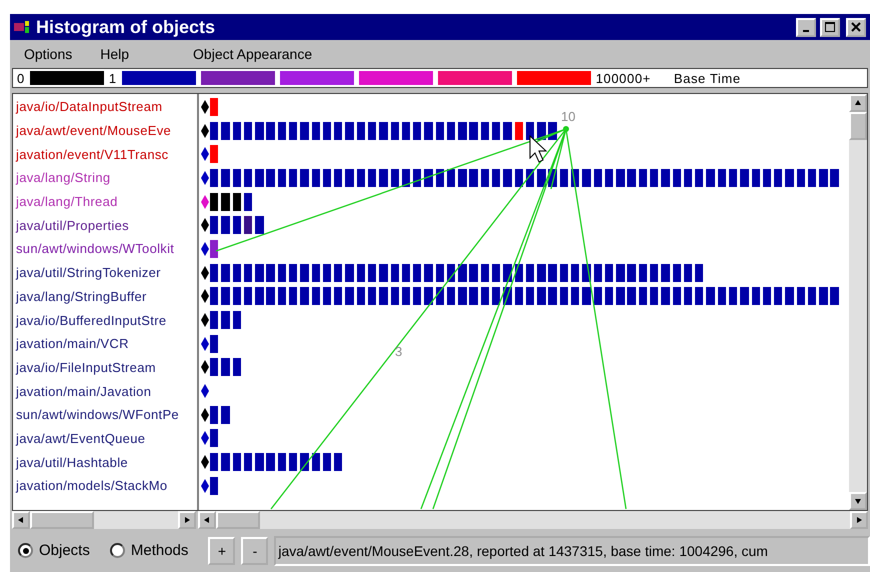 Image resolution: width=870 pixels, height=572 pixels. Describe the element at coordinates (105, 438) in the screenshot. I see `class-name: java/awt/EventQueue` at that location.